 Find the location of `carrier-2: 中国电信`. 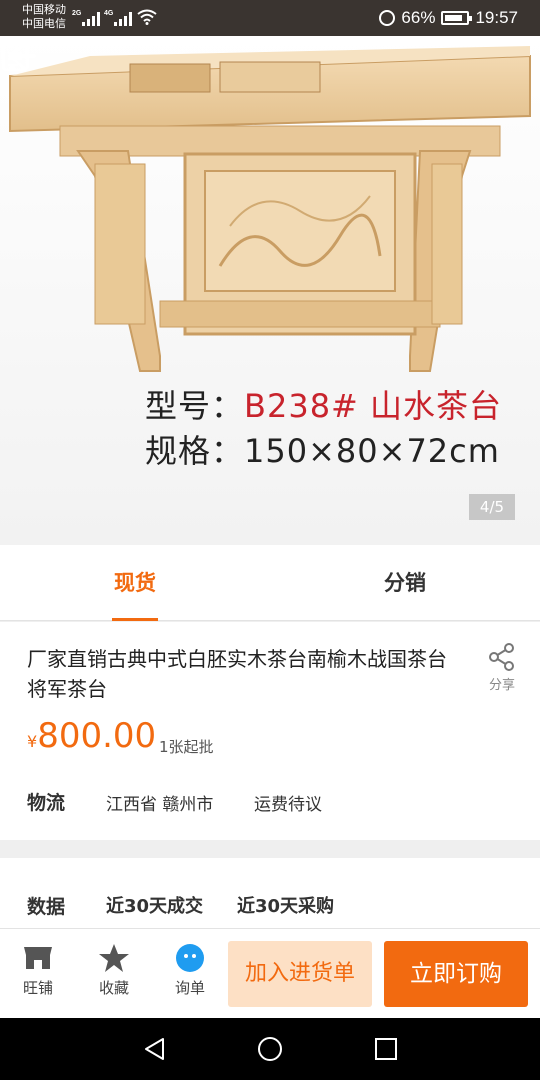

carrier-2: 中国电信 is located at coordinates (44, 23).